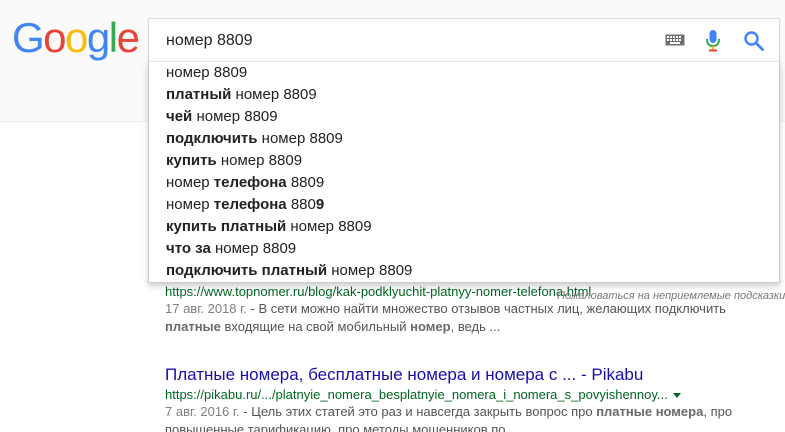  What do you see at coordinates (464, 271) in the screenshot?
I see `suggestion-item: подключить платный номер 8809` at bounding box center [464, 271].